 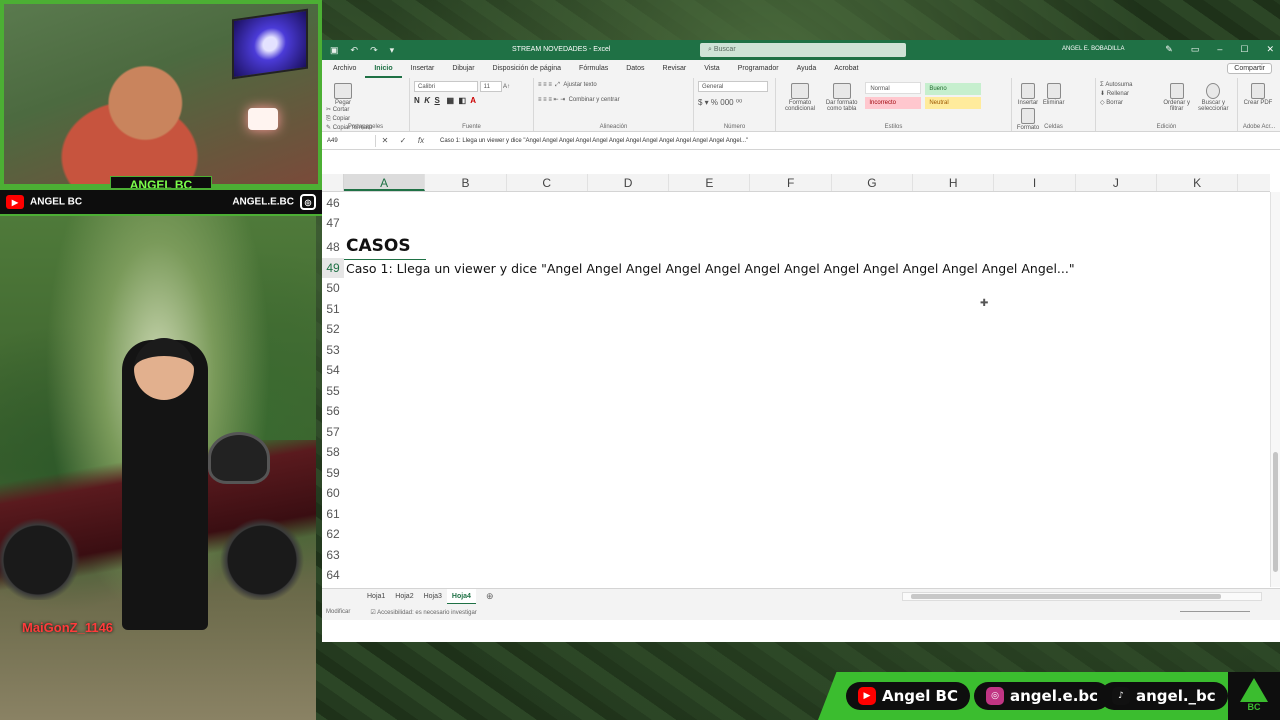 What do you see at coordinates (383, 69) in the screenshot?
I see `tab-inicio: Inicio` at bounding box center [383, 69].